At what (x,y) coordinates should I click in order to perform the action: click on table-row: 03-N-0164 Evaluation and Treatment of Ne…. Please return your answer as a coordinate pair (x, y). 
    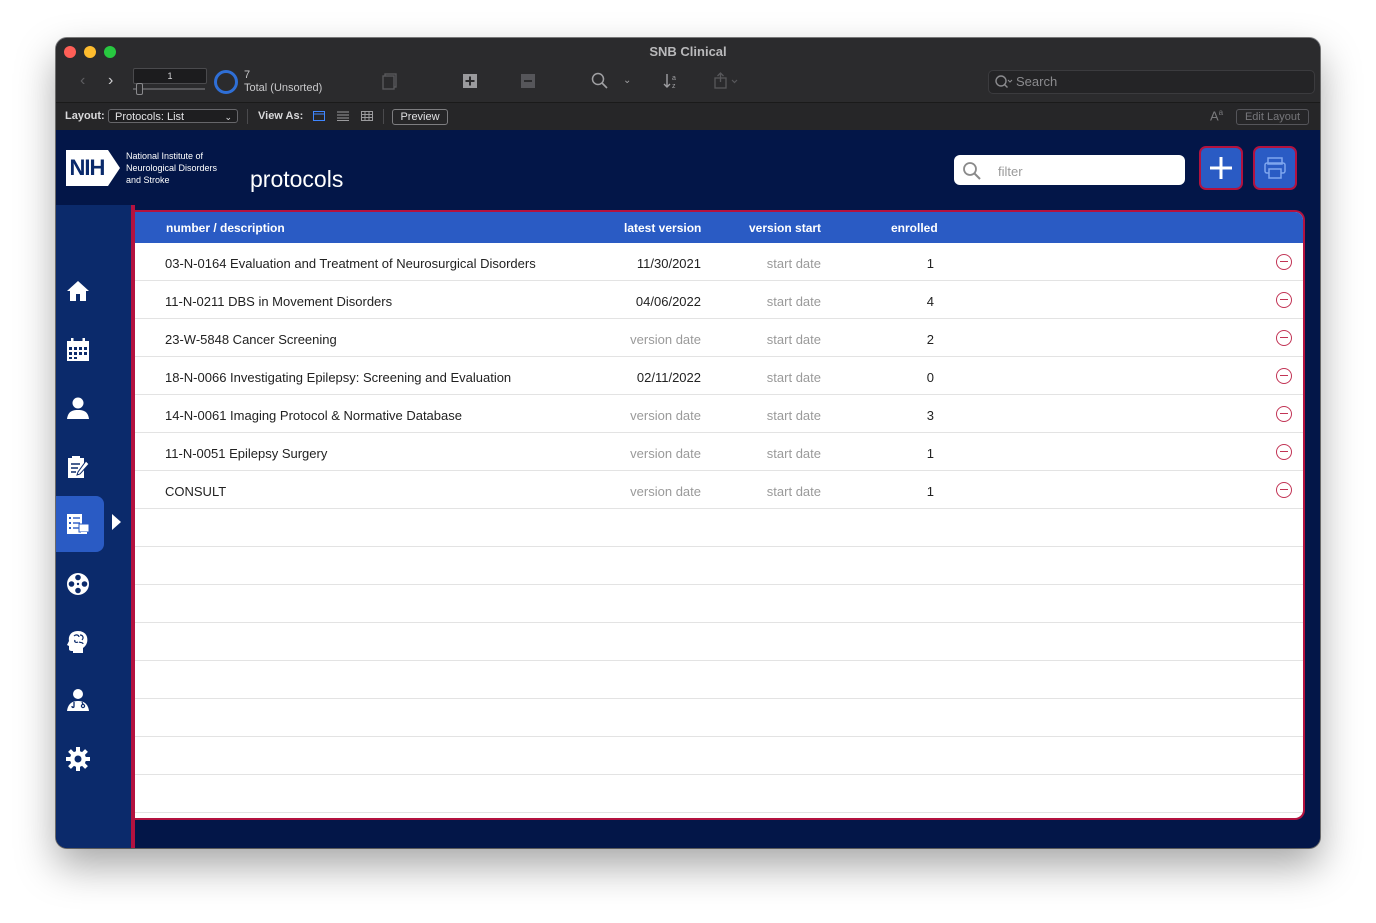
    Looking at the image, I should click on (719, 262).